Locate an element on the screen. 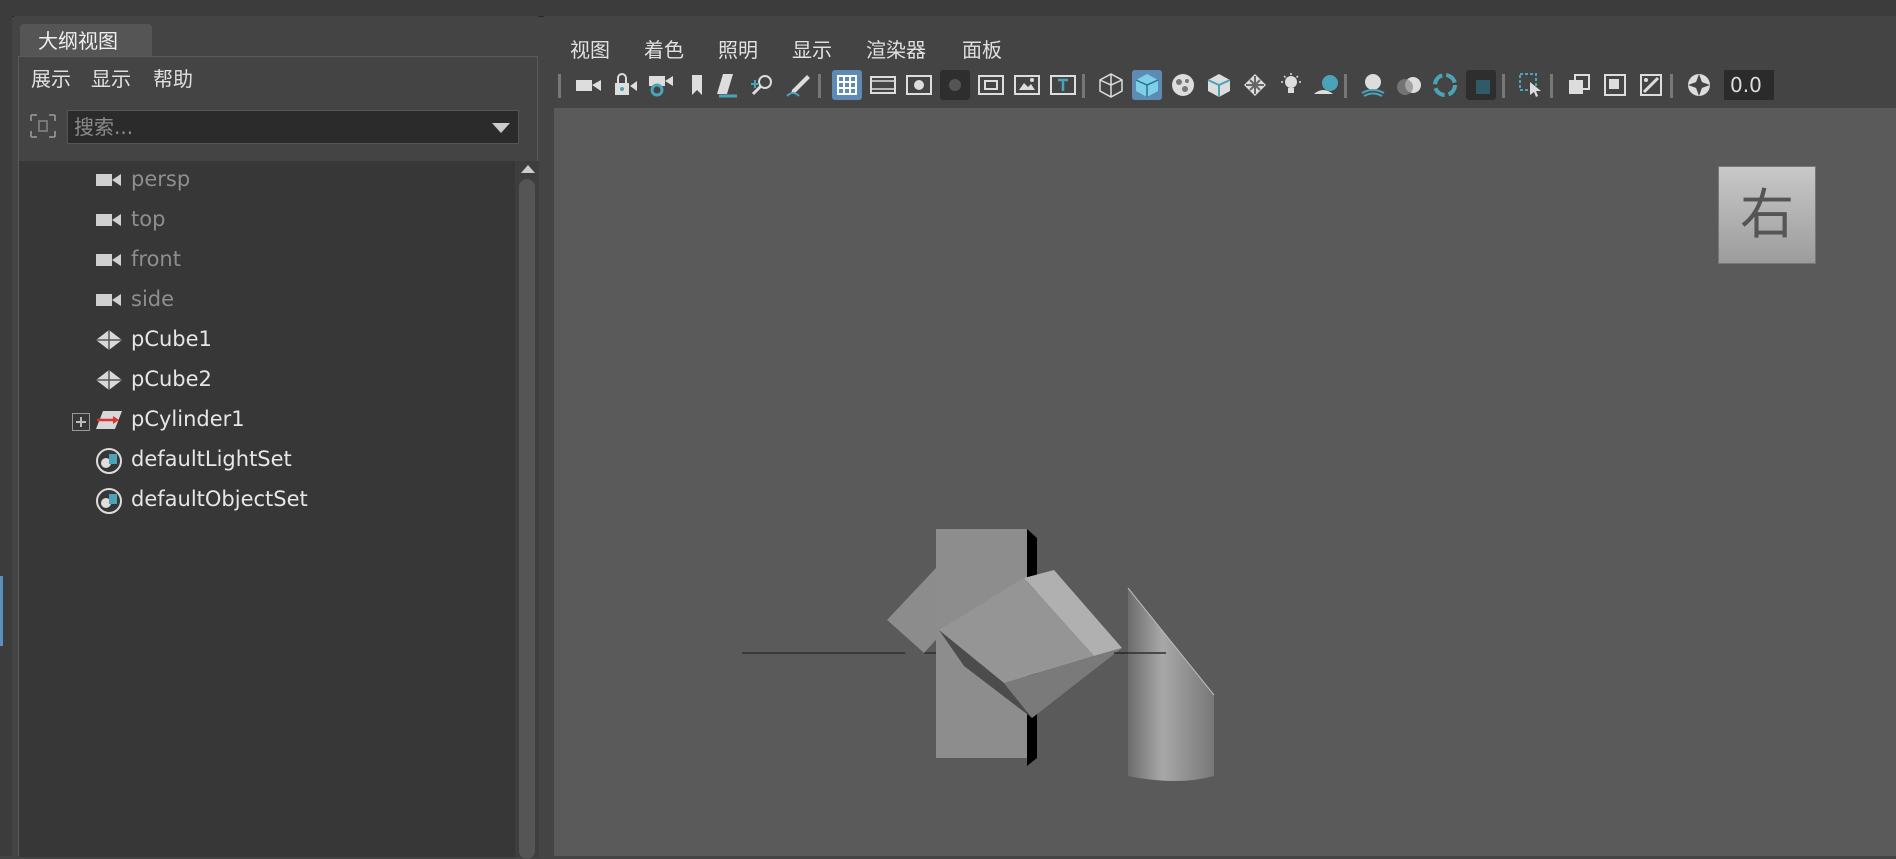  list-item-label: side is located at coordinates (153, 299).